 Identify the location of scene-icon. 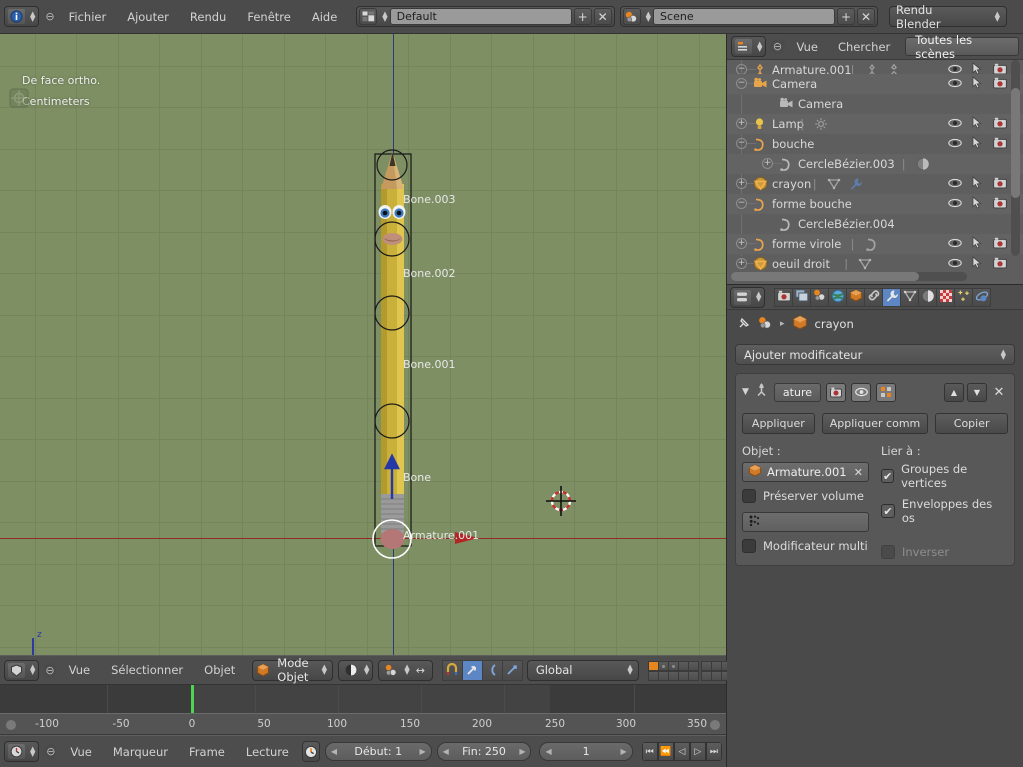
(765, 324).